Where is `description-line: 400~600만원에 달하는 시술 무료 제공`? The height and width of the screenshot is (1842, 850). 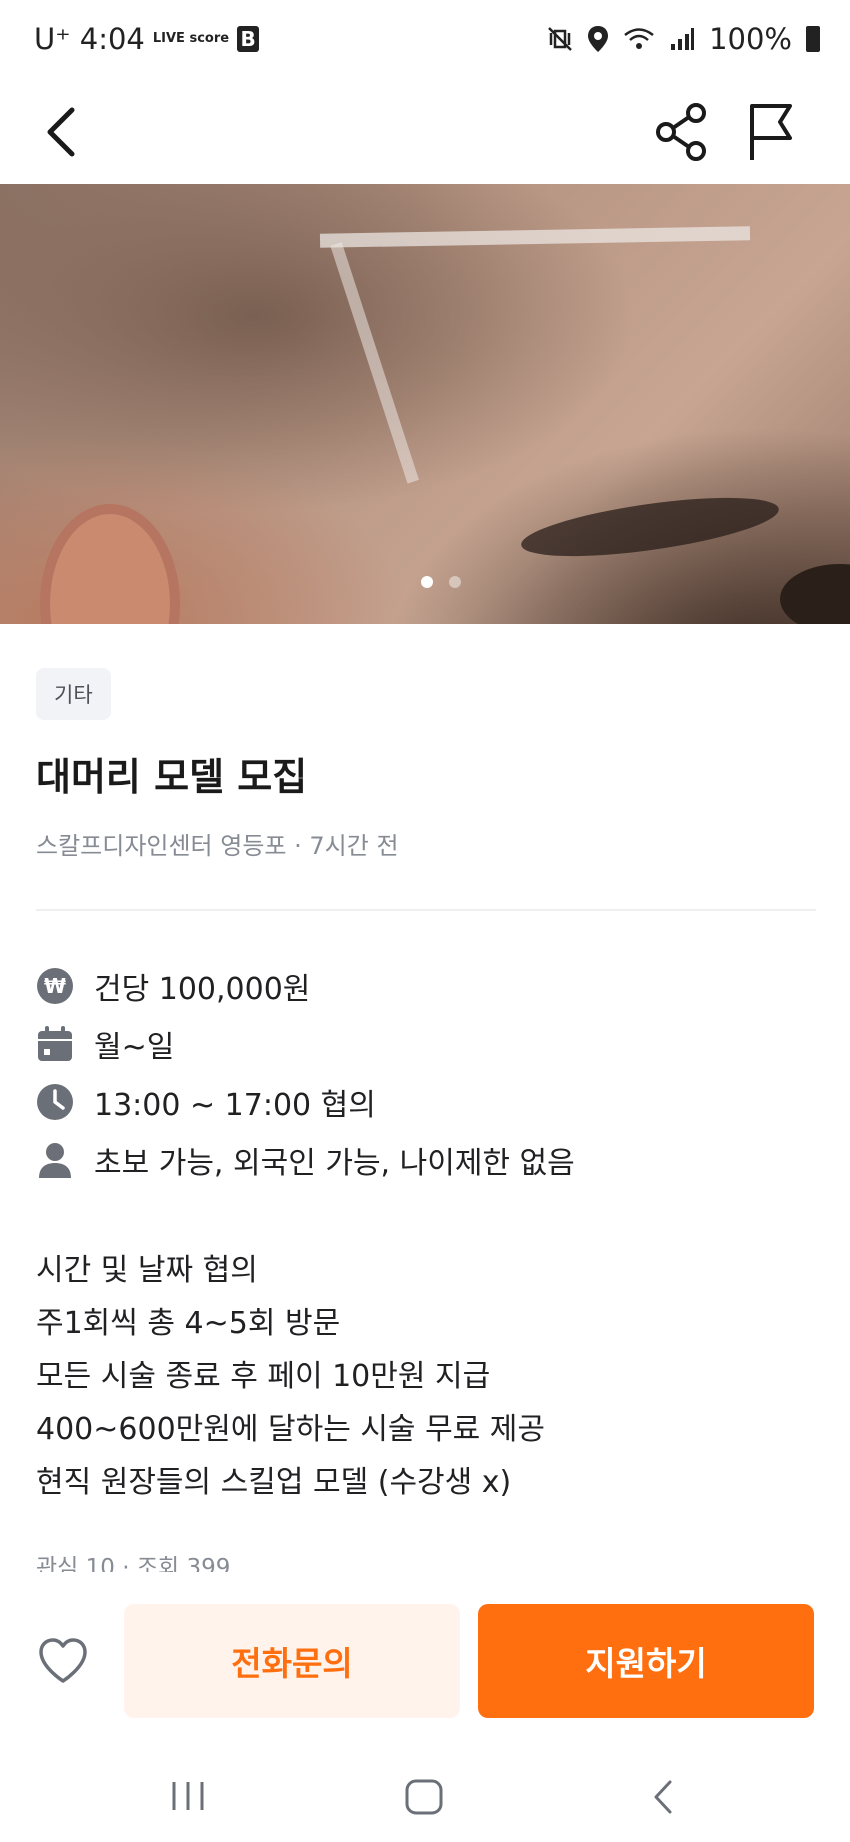
description-line: 400~600만원에 달하는 시술 무료 제공 is located at coordinates (291, 1429).